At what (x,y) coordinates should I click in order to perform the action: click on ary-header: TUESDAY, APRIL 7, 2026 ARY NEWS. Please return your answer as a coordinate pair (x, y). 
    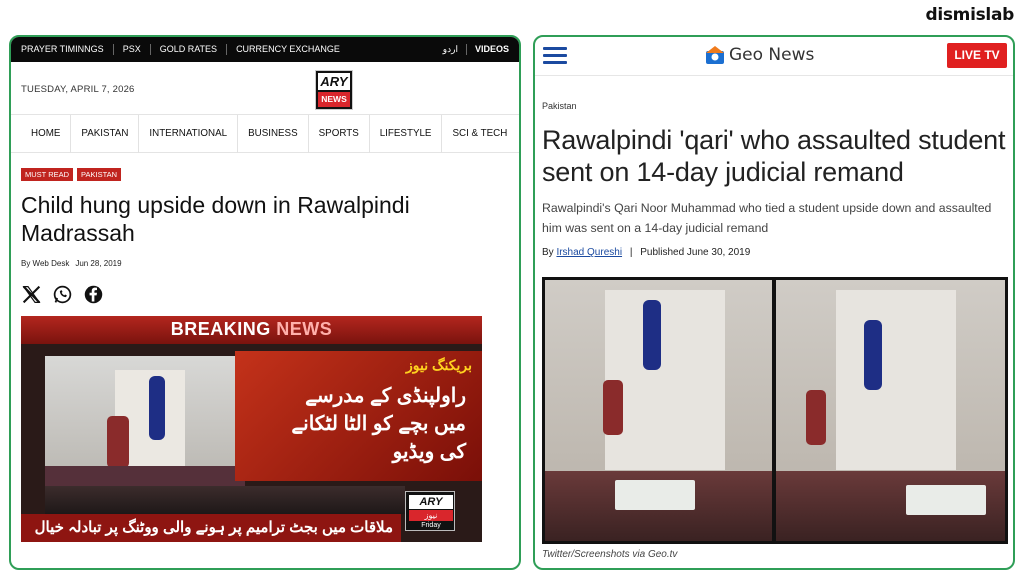
    Looking at the image, I should click on (265, 88).